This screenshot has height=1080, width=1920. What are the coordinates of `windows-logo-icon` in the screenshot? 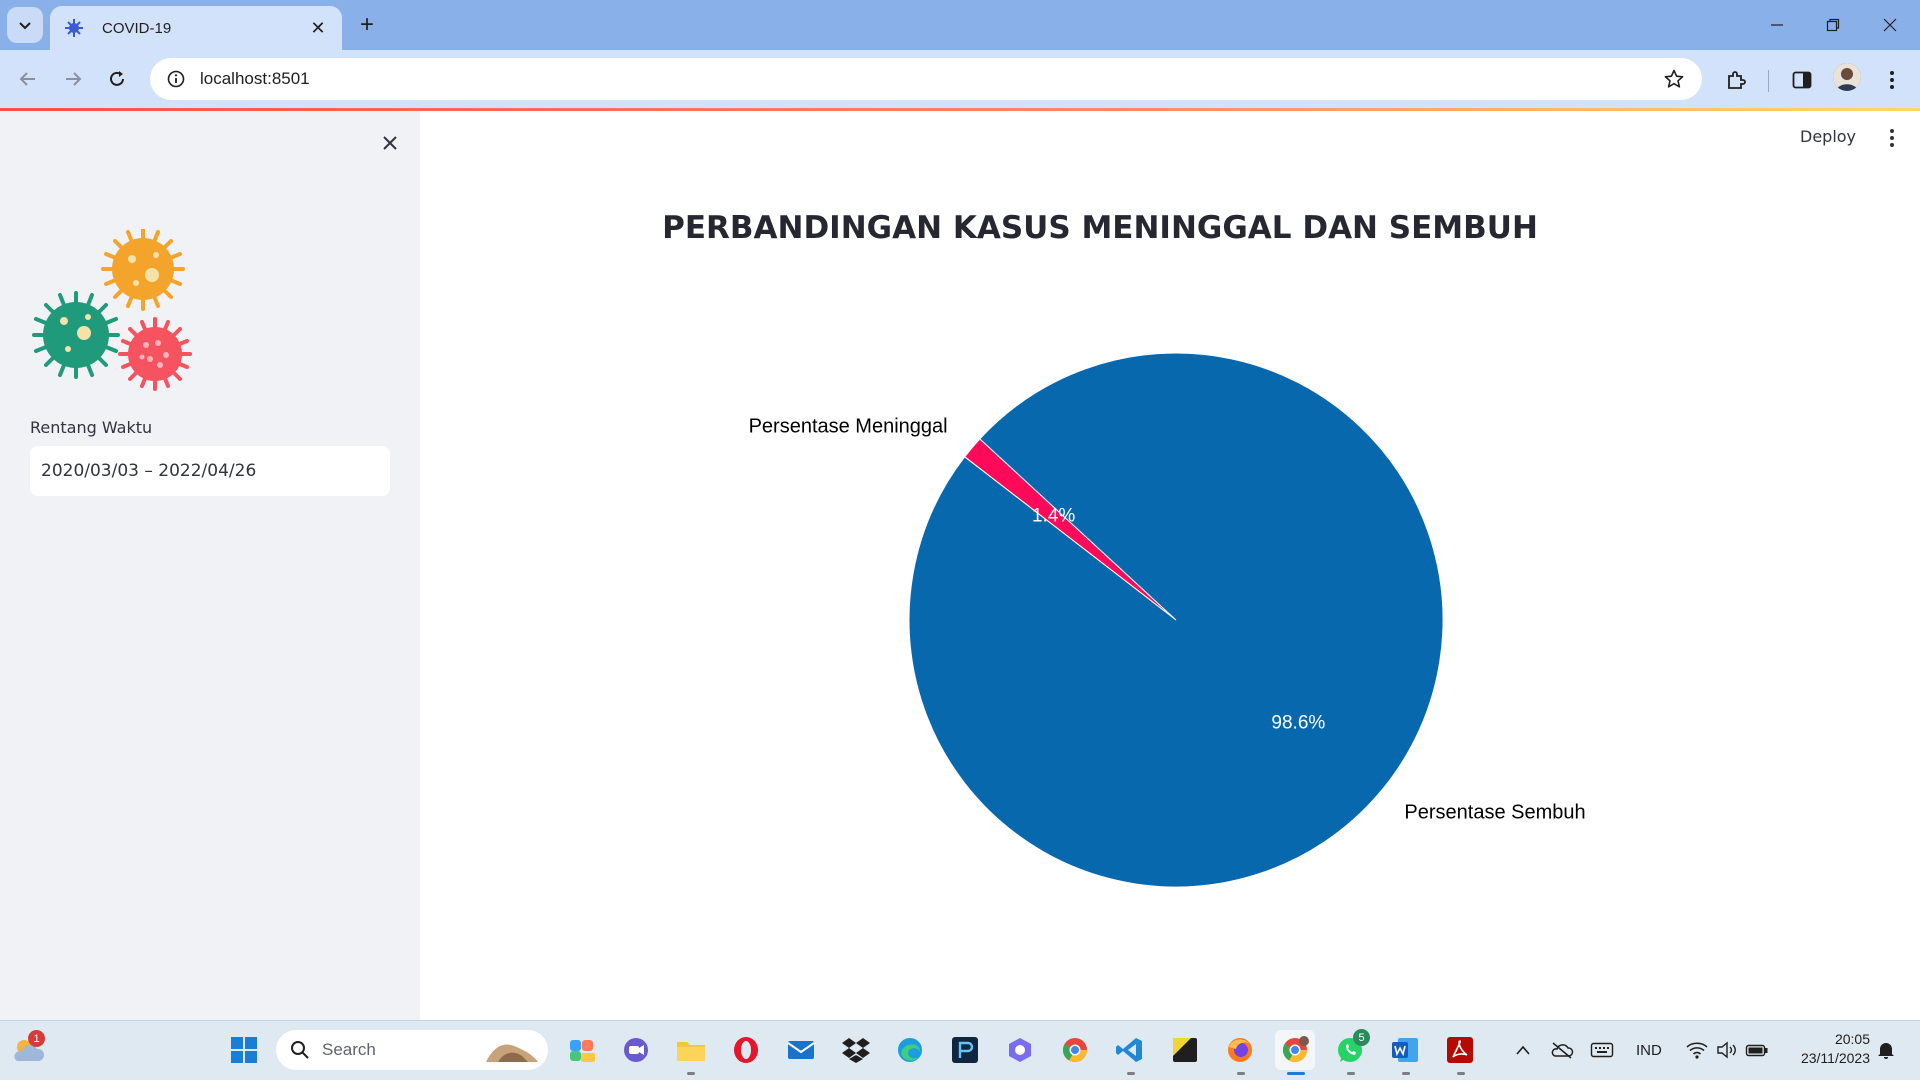 It's located at (244, 1050).